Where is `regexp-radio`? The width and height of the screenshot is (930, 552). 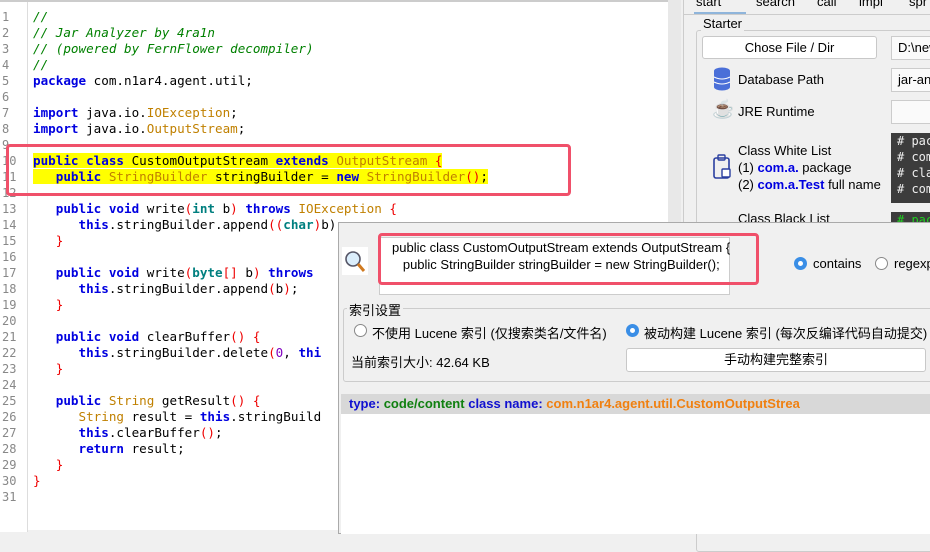
regexp-radio is located at coordinates (881, 263).